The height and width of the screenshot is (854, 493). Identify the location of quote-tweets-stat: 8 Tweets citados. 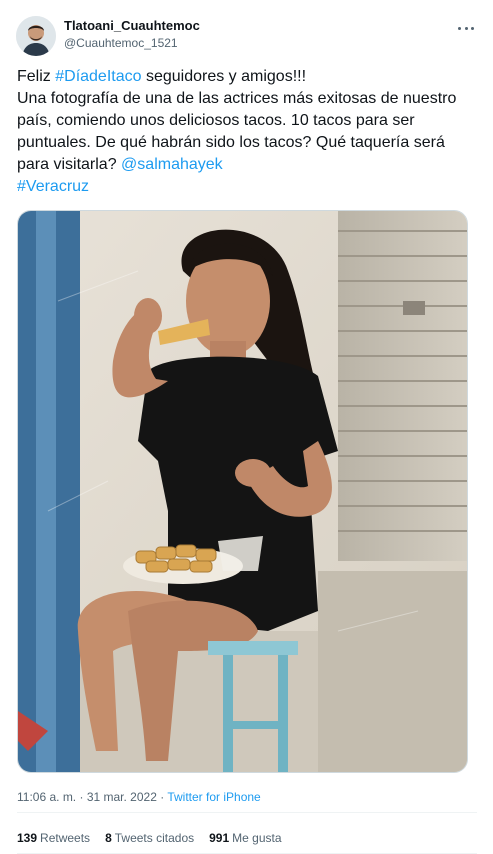
(149, 838).